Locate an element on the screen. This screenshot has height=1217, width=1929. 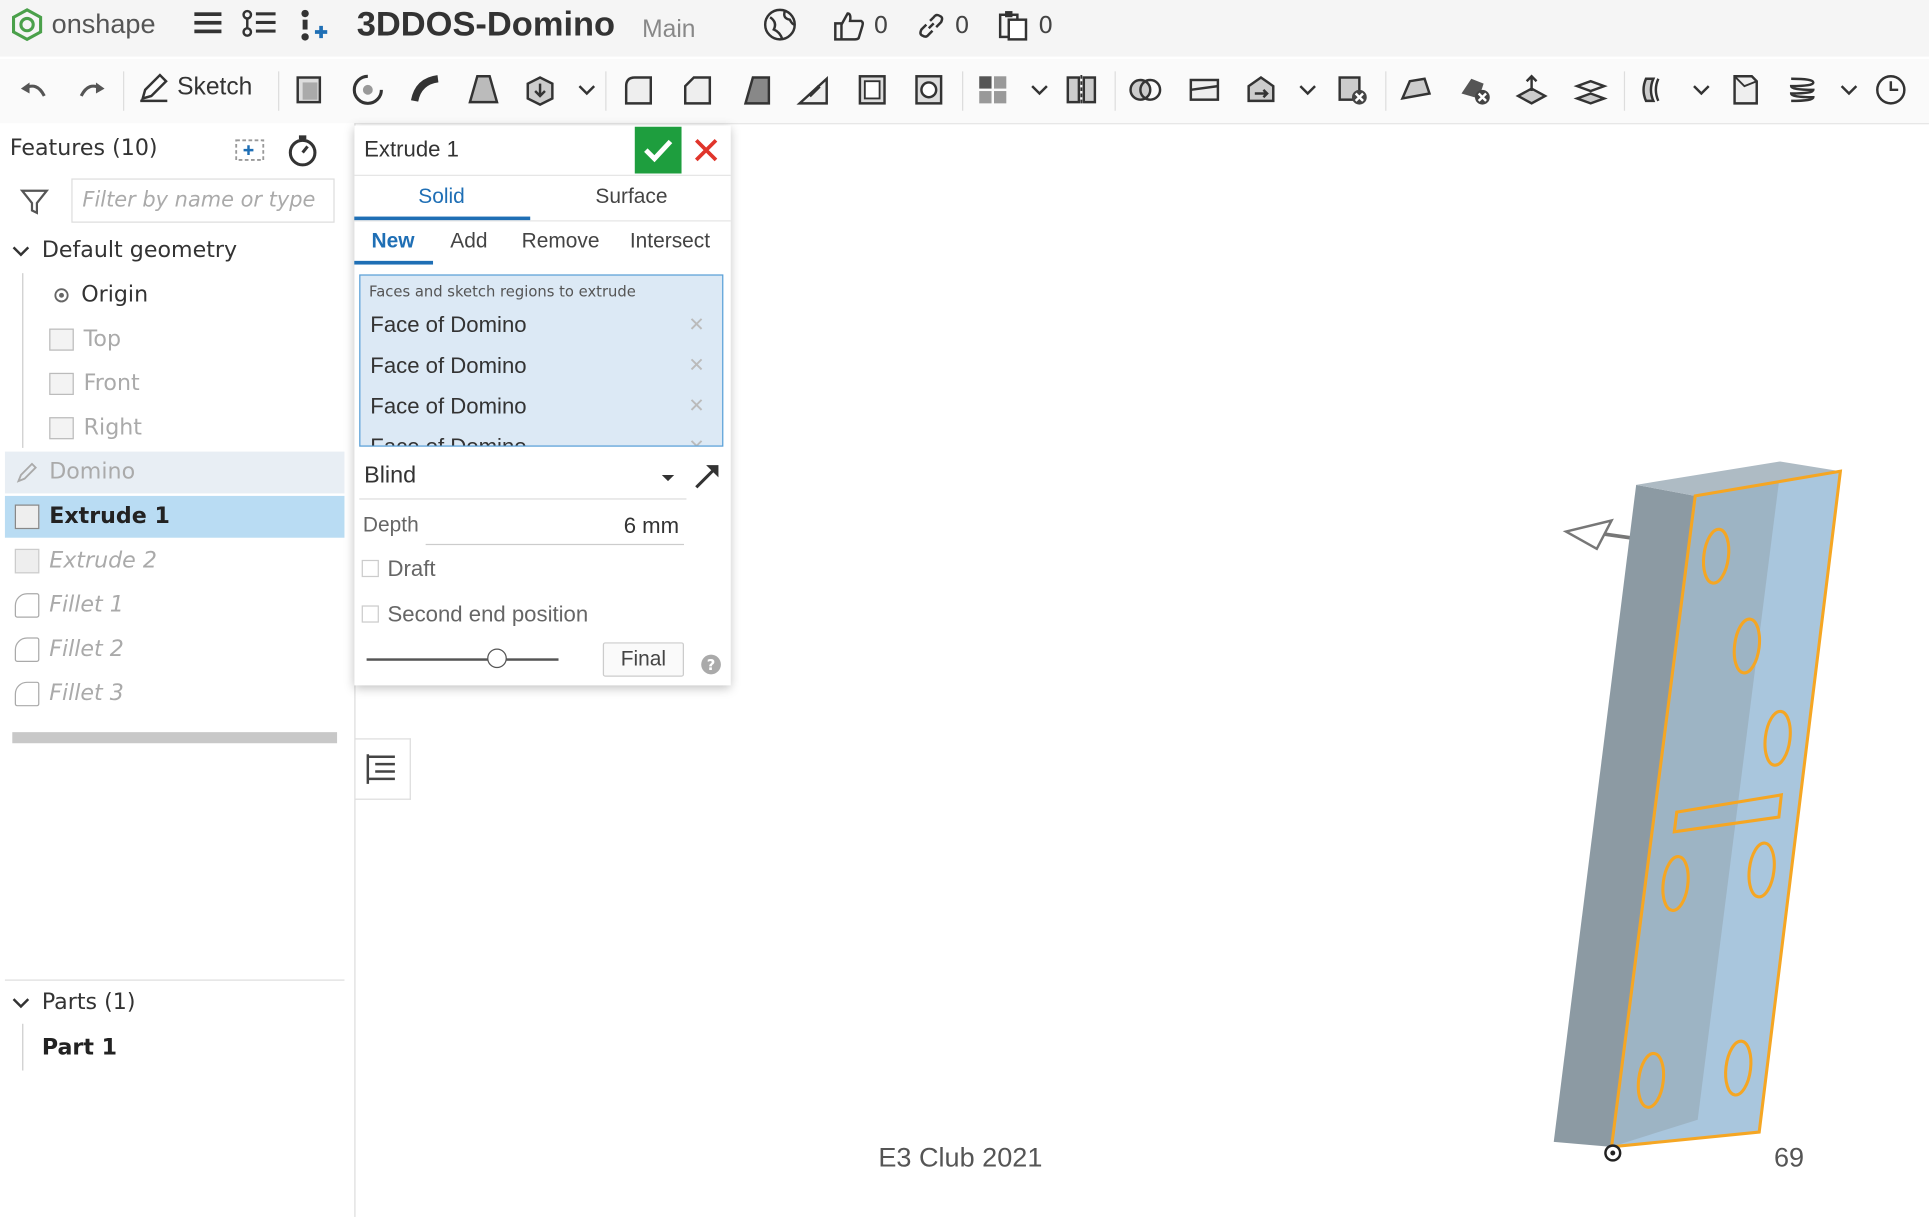
part-item: Part 1 is located at coordinates (79, 1048).